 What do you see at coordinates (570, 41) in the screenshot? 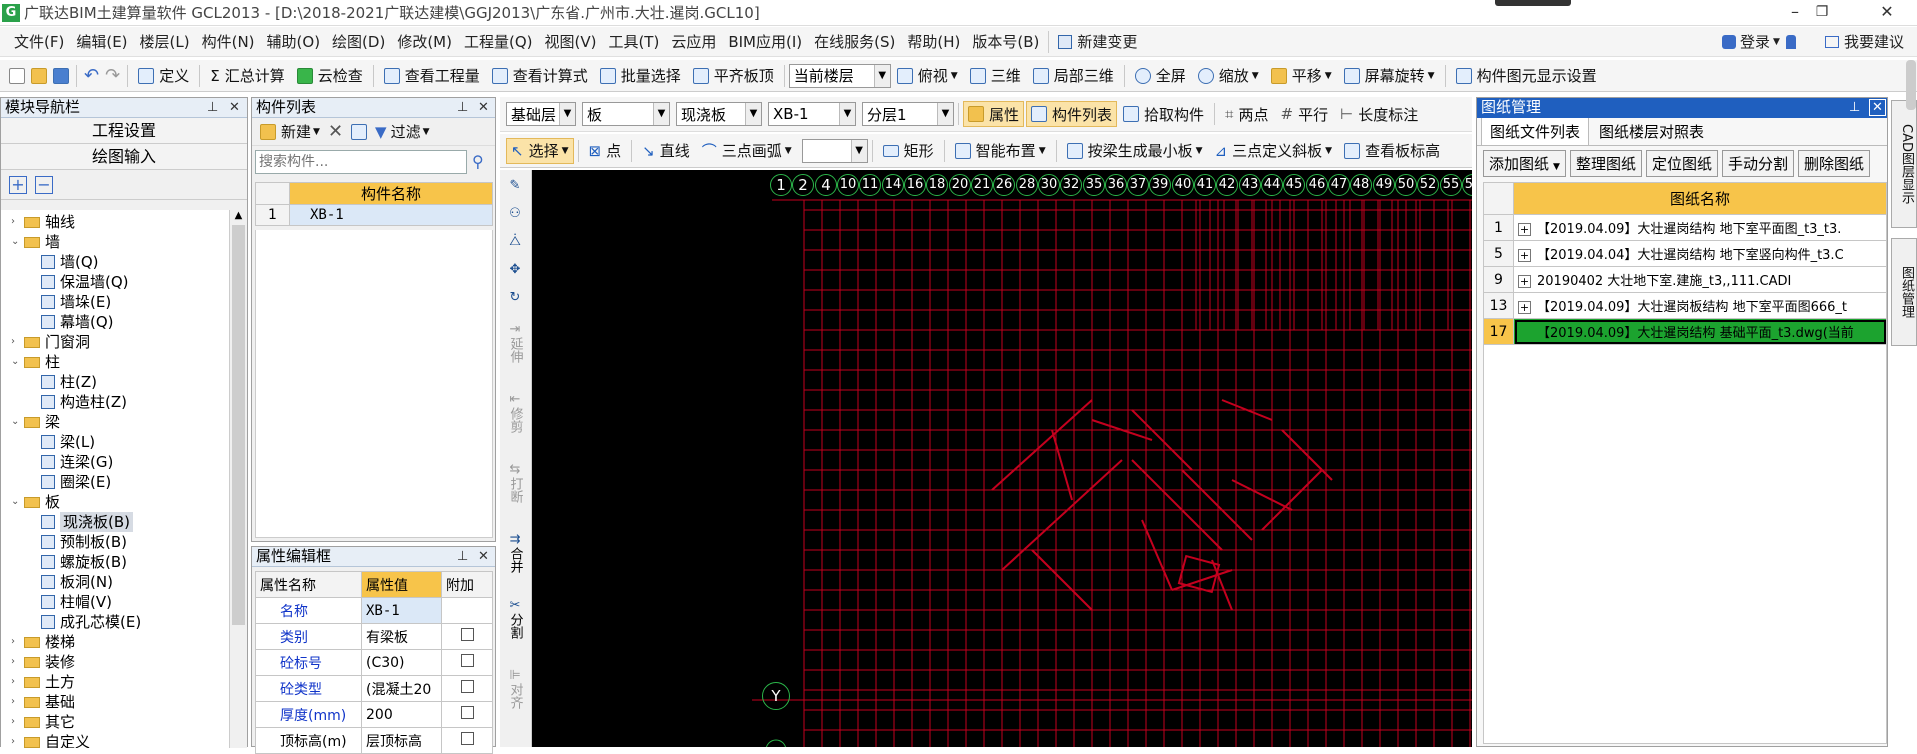
I see `menu-view: 视图(V)` at bounding box center [570, 41].